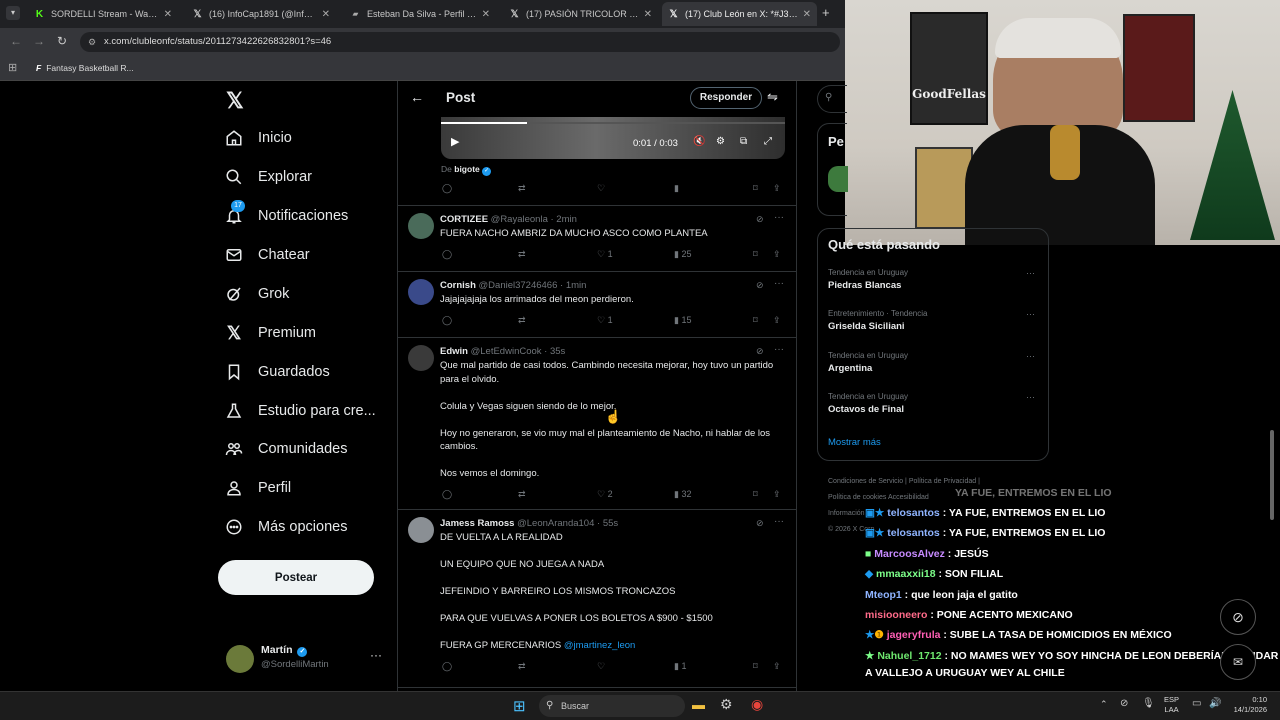  Describe the element at coordinates (854, 442) in the screenshot. I see `show-more-link: Mostrar más` at that location.